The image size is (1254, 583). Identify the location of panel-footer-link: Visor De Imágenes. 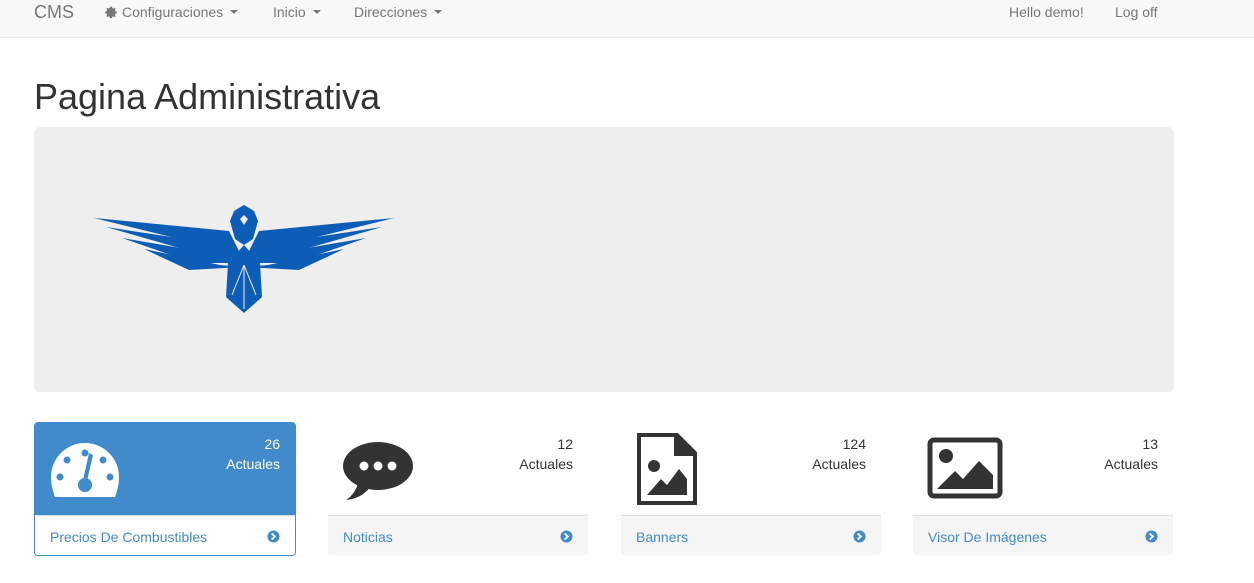
(1043, 535).